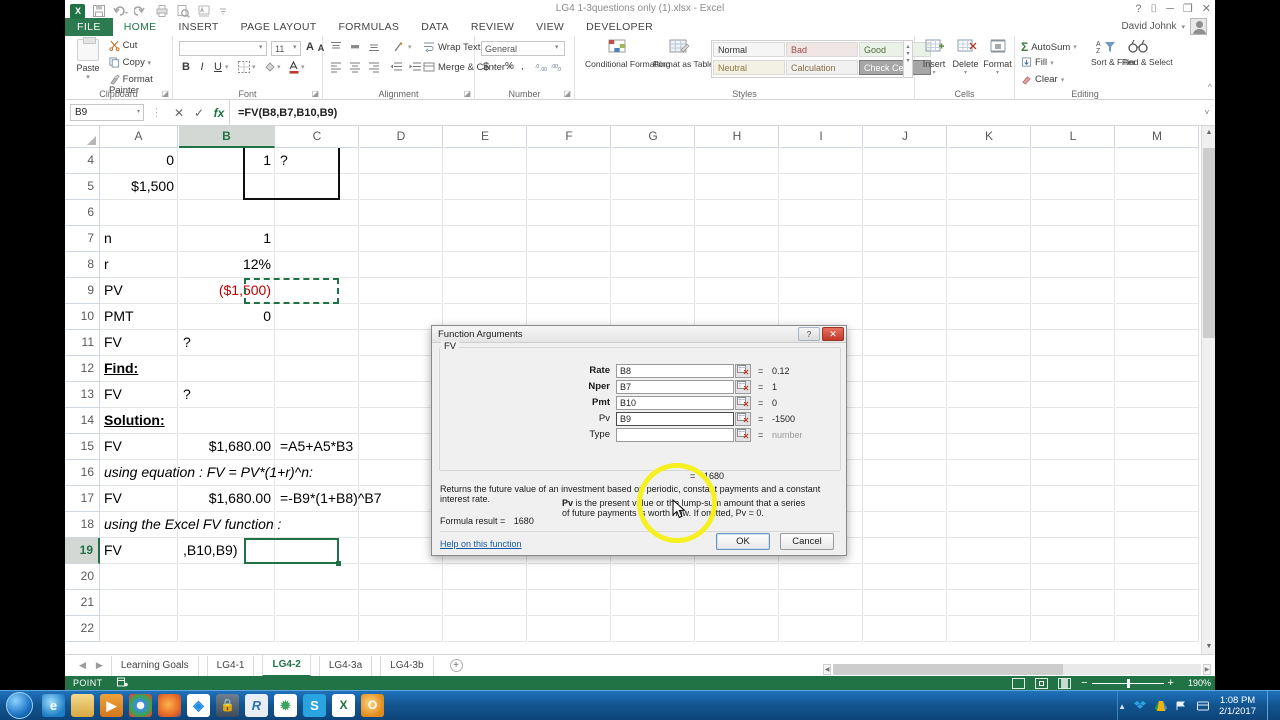  Describe the element at coordinates (1065, 683) in the screenshot. I see `page-break-view-icon` at that location.